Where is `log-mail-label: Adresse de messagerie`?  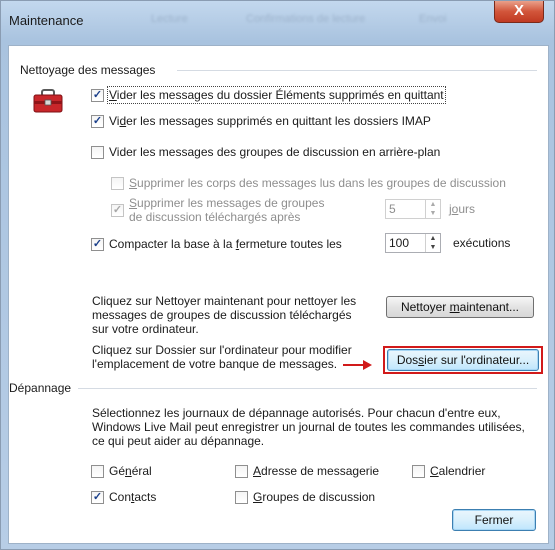 log-mail-label: Adresse de messagerie is located at coordinates (316, 471).